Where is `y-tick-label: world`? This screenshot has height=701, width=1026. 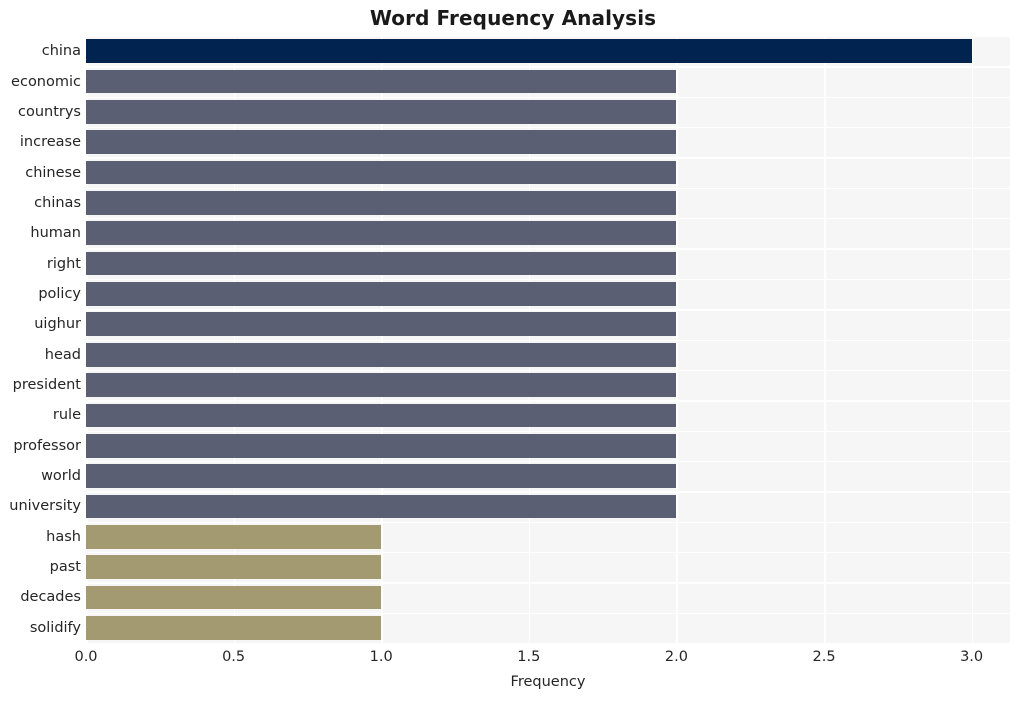 y-tick-label: world is located at coordinates (61, 476).